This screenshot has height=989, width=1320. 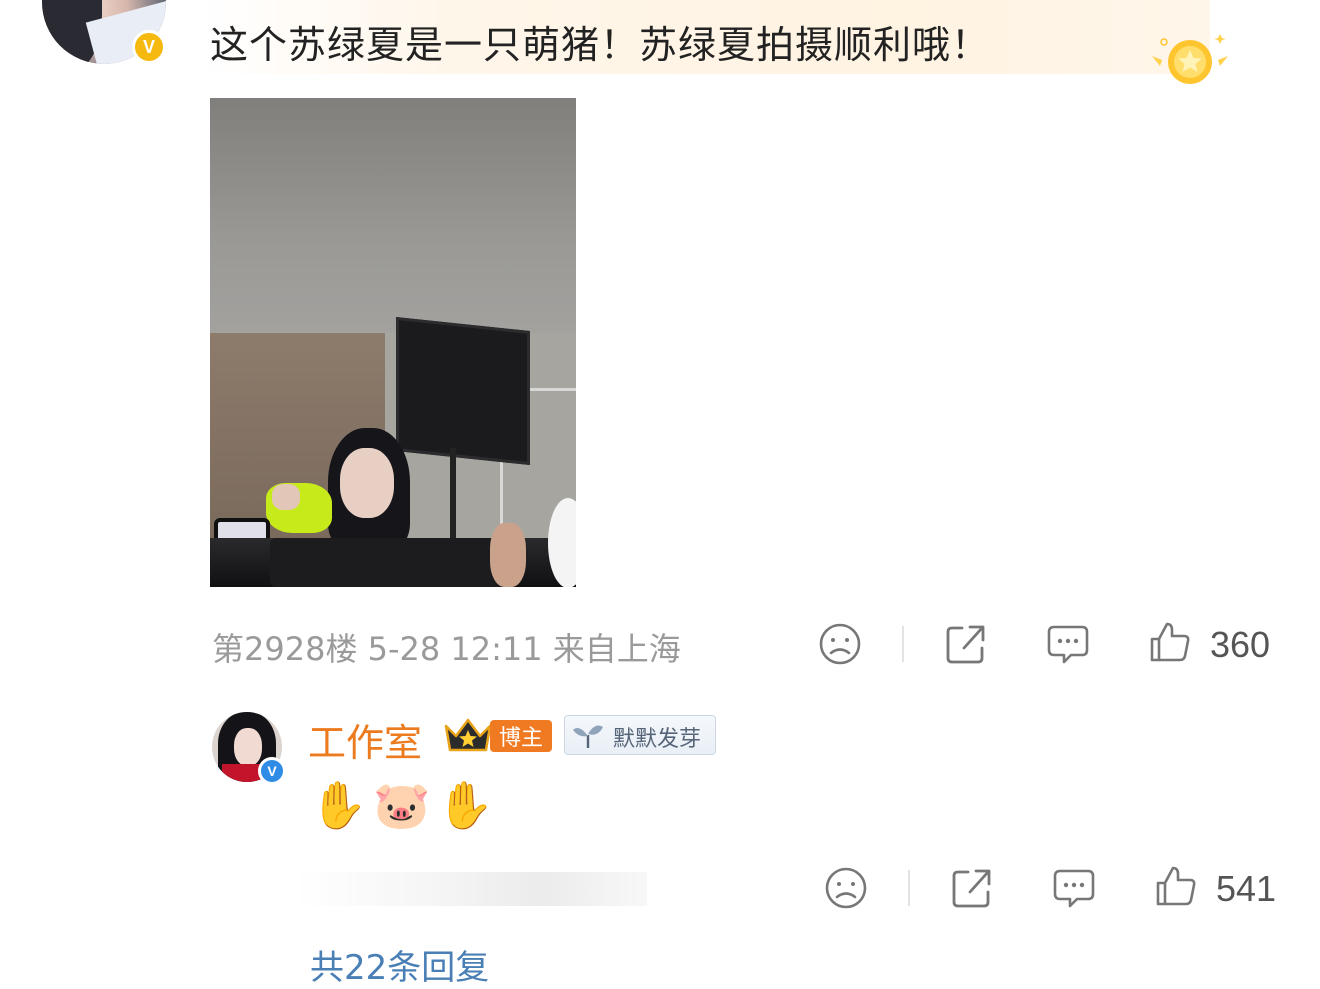 What do you see at coordinates (446, 649) in the screenshot?
I see `comment-meta: 第2928楼 5-28 12:11 来自上海` at bounding box center [446, 649].